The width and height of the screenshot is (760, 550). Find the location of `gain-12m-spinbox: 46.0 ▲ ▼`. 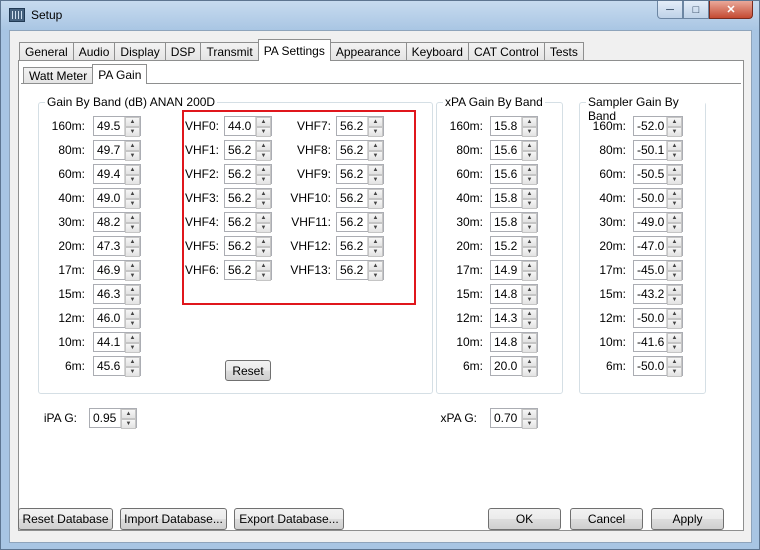

gain-12m-spinbox: 46.0 ▲ ▼ is located at coordinates (117, 318).